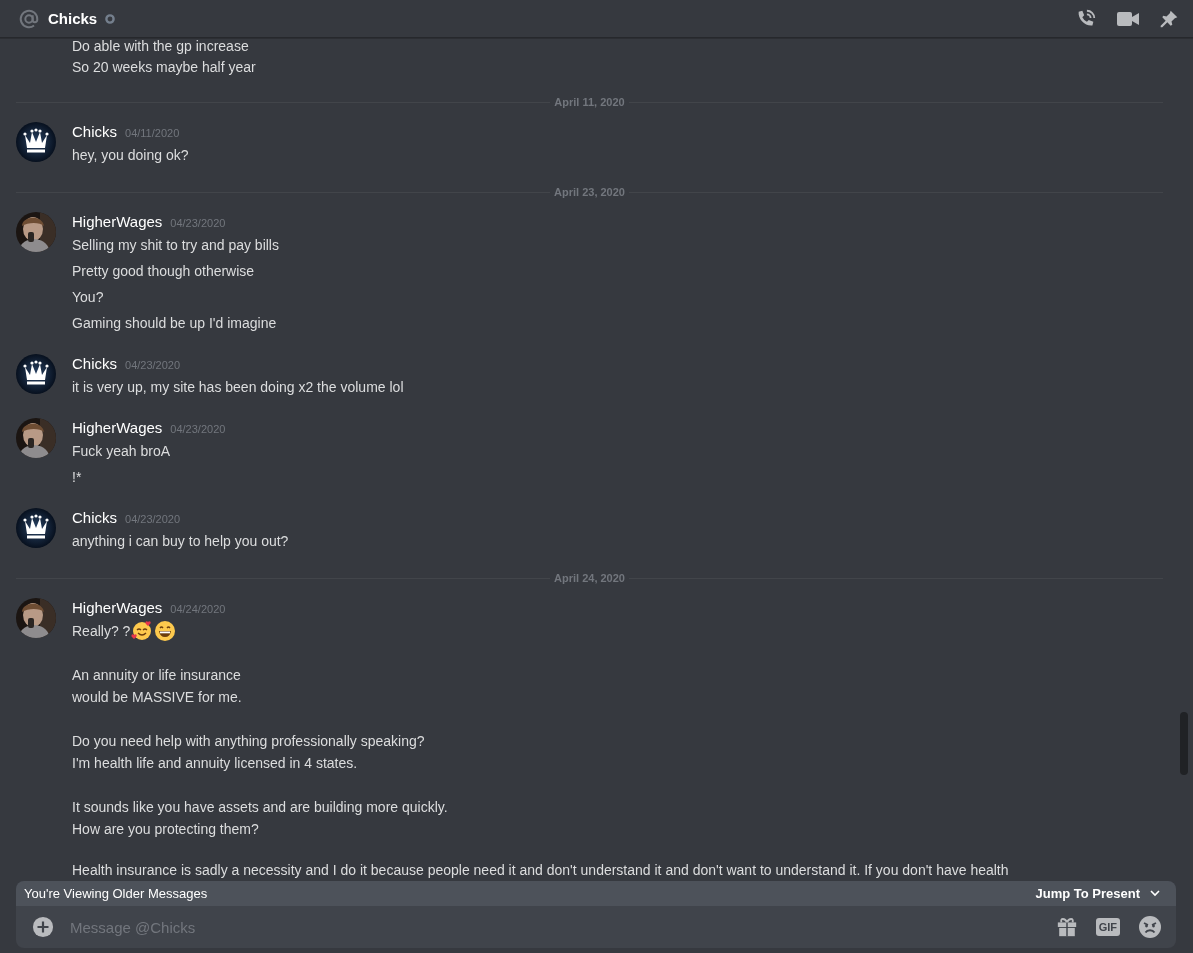  What do you see at coordinates (73, 18) in the screenshot?
I see `channel-title: Chicks` at bounding box center [73, 18].